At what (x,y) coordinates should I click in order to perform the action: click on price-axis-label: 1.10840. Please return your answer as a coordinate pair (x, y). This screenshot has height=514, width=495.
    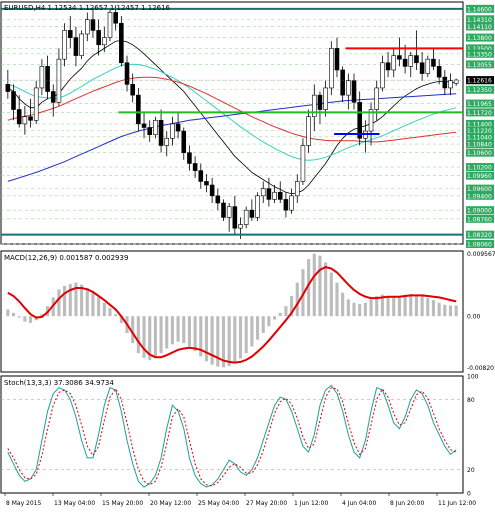
    Looking at the image, I should click on (479, 145).